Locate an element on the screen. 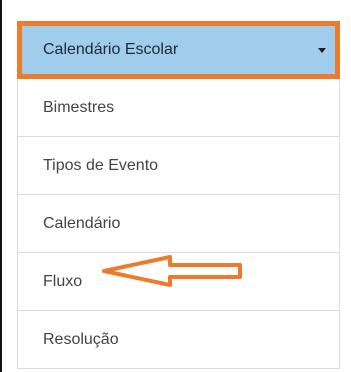 Image resolution: width=351 pixels, height=372 pixels. menu-item-label: Calendário is located at coordinates (82, 223).